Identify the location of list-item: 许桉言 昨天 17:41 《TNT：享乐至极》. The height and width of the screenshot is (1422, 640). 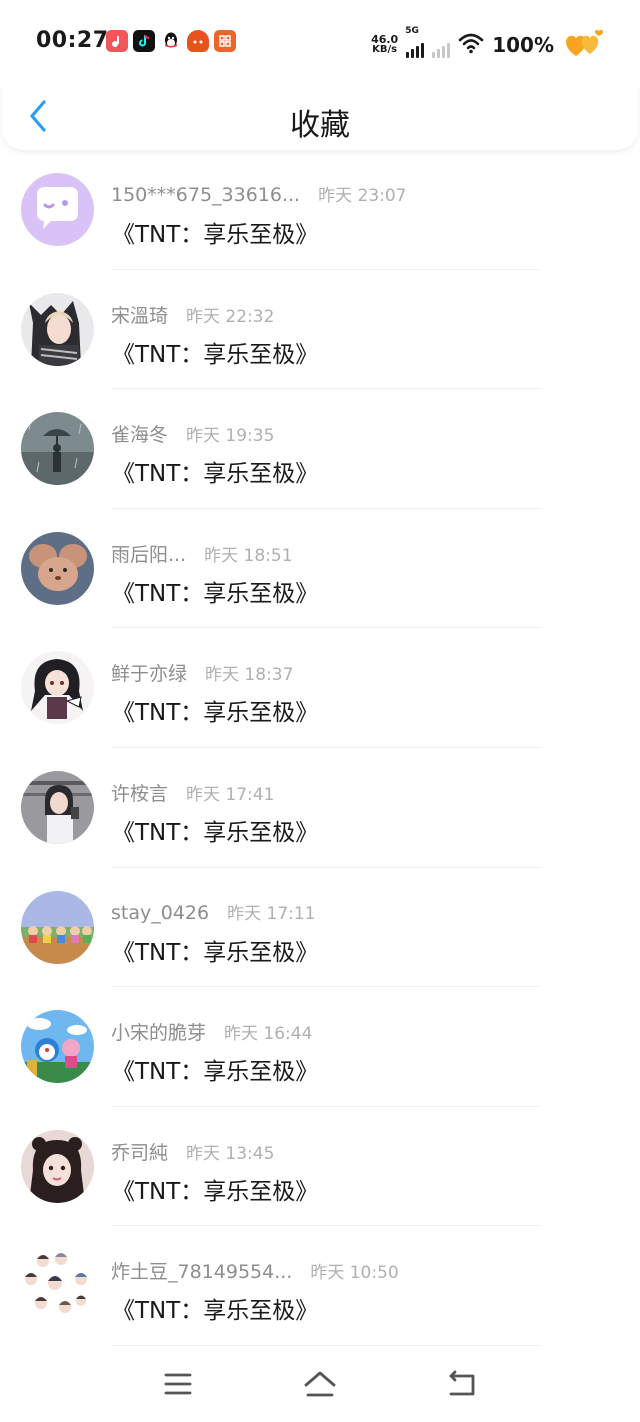
(320, 808).